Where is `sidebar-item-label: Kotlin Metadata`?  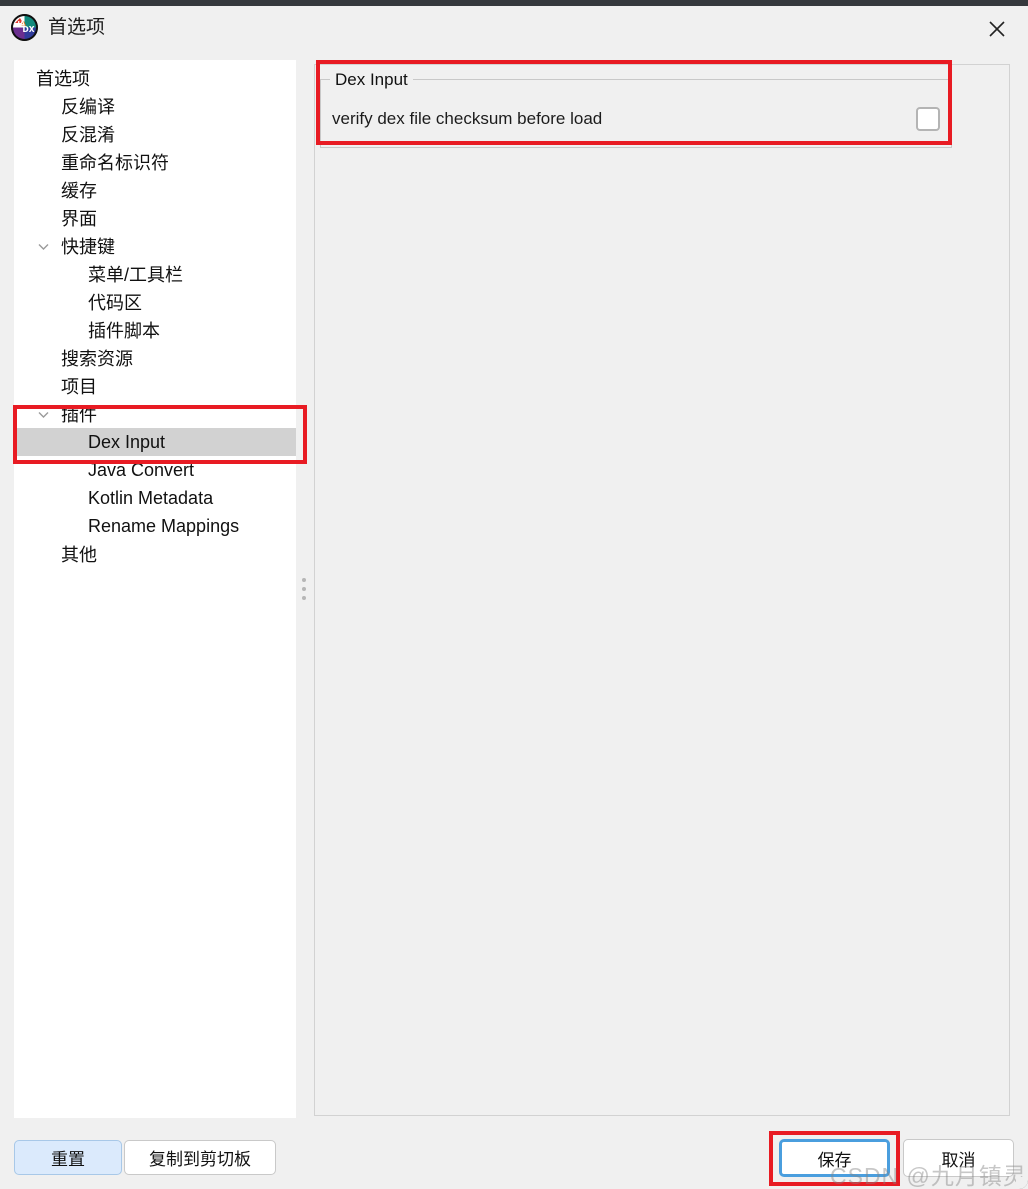
sidebar-item-label: Kotlin Metadata is located at coordinates (151, 497).